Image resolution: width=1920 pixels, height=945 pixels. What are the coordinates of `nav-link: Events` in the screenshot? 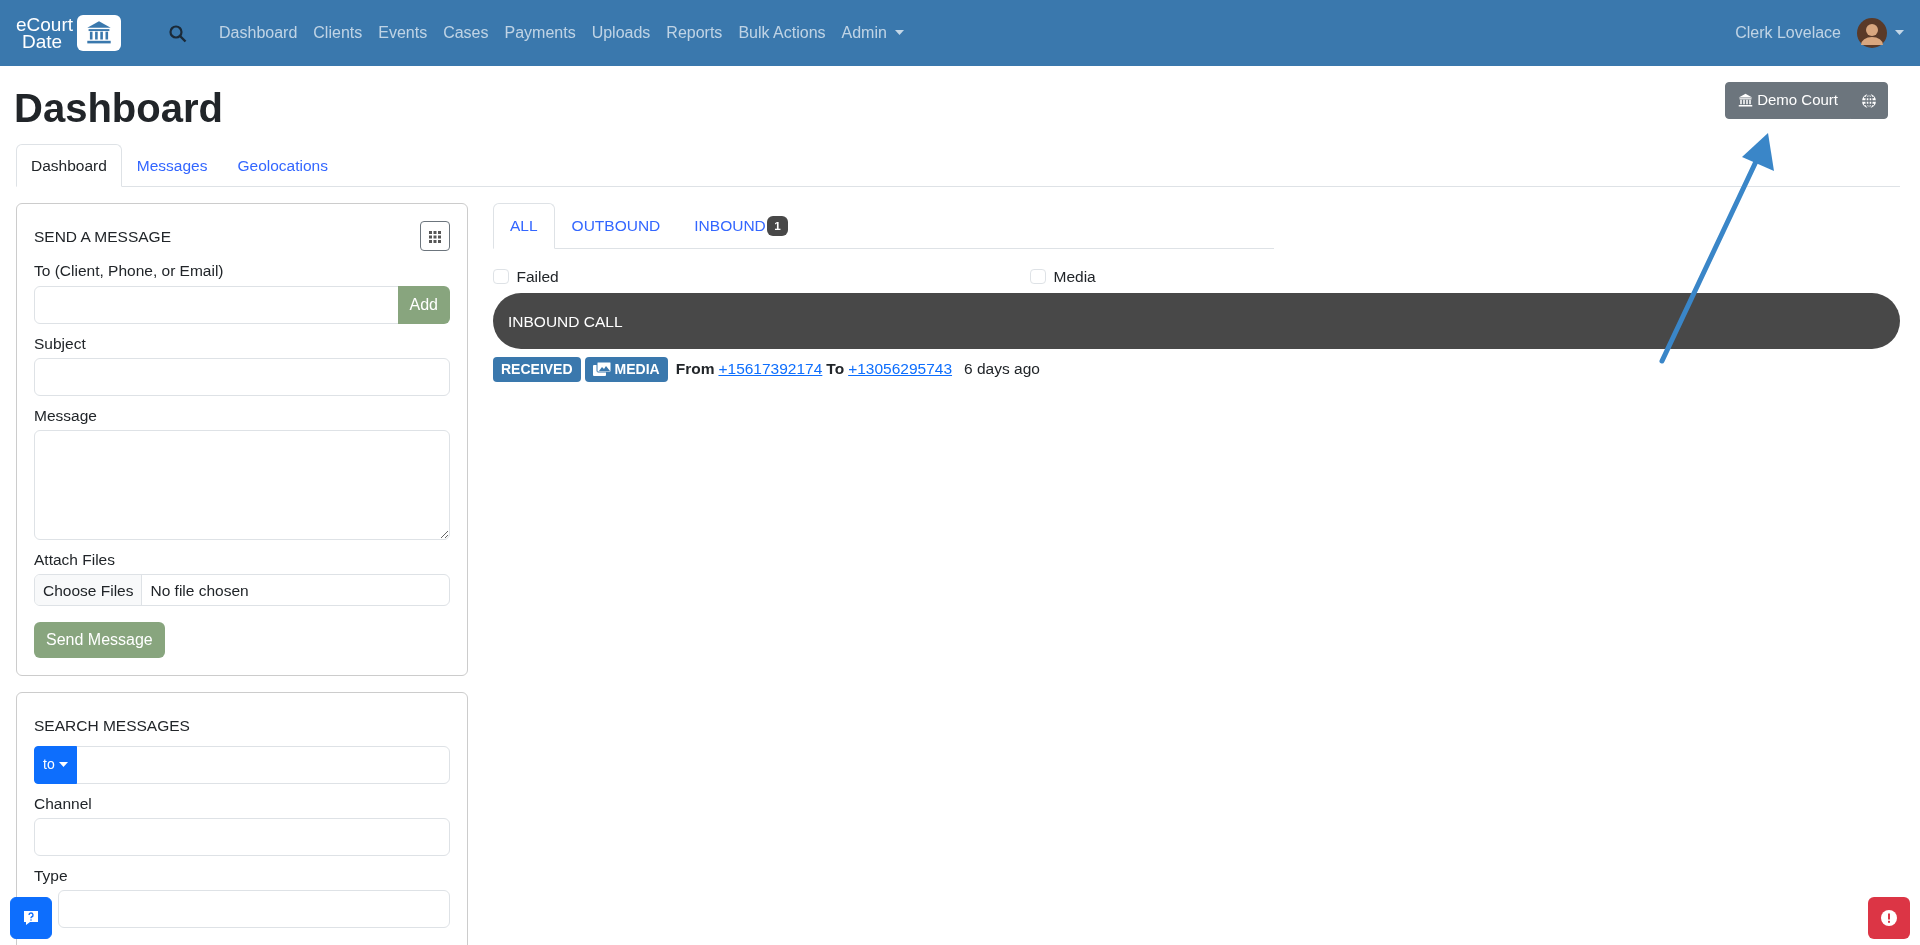 It's located at (403, 33).